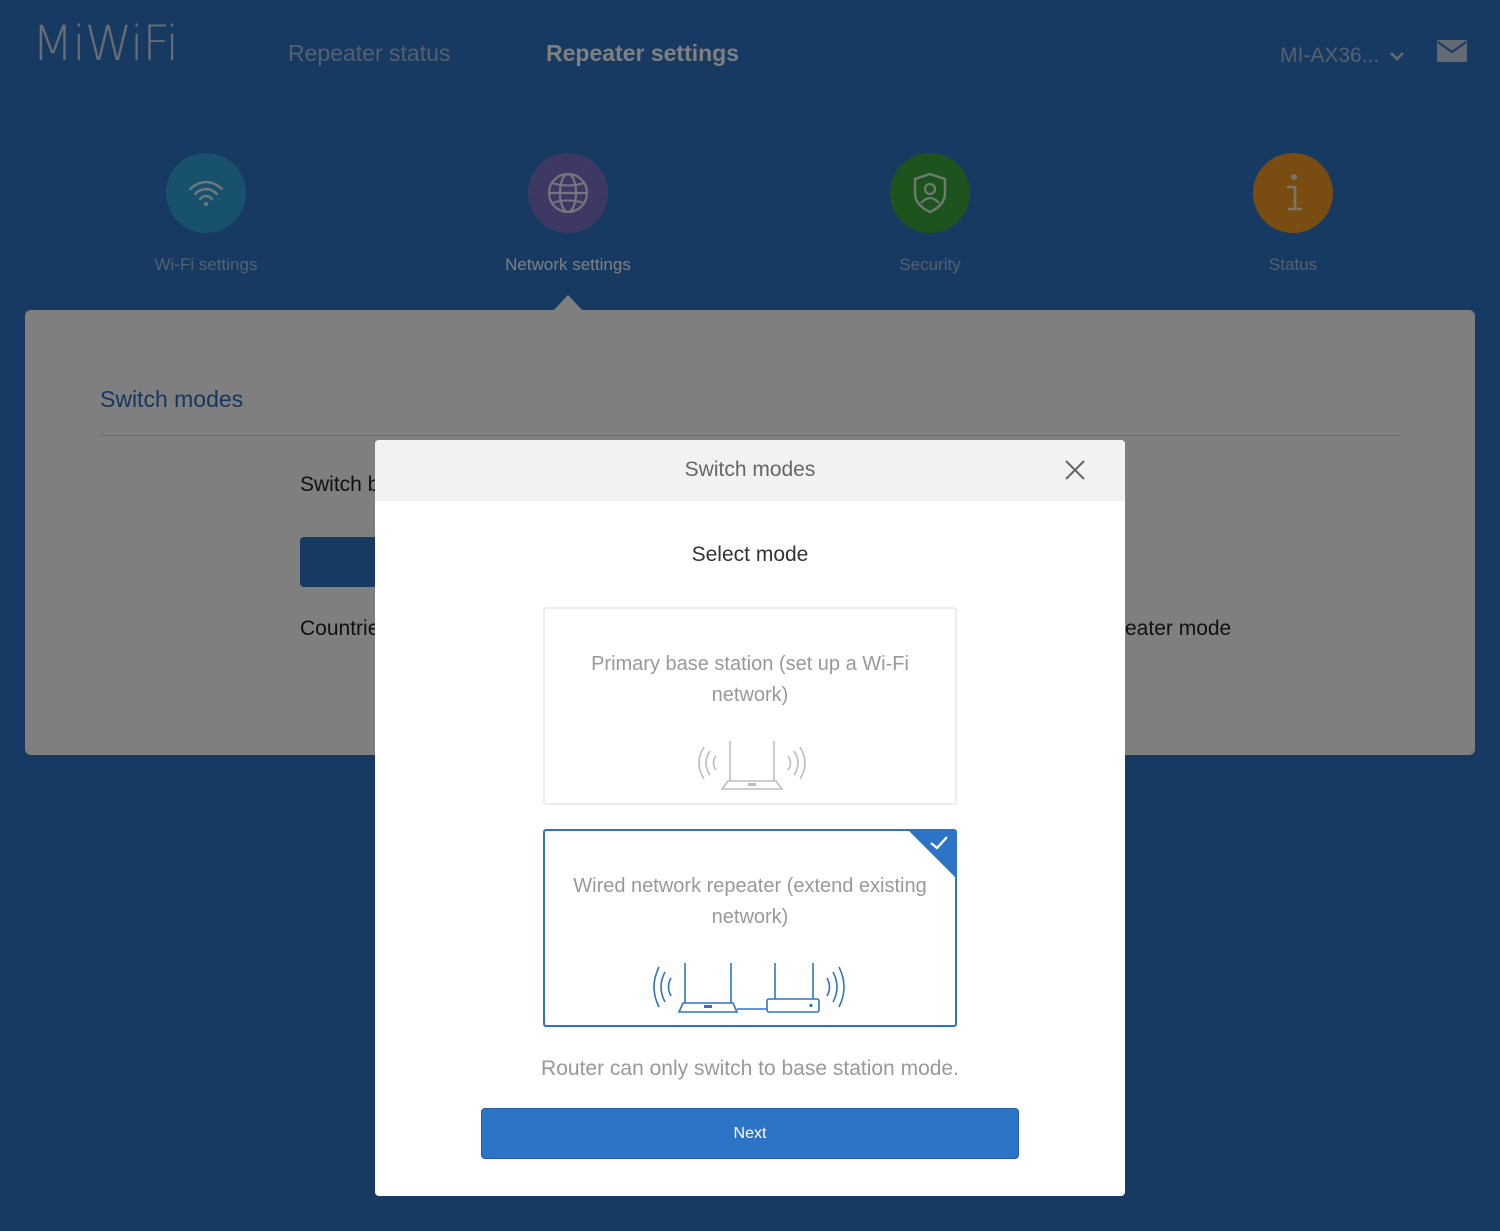 The image size is (1500, 1231). What do you see at coordinates (752, 765) in the screenshot?
I see `router-icon` at bounding box center [752, 765].